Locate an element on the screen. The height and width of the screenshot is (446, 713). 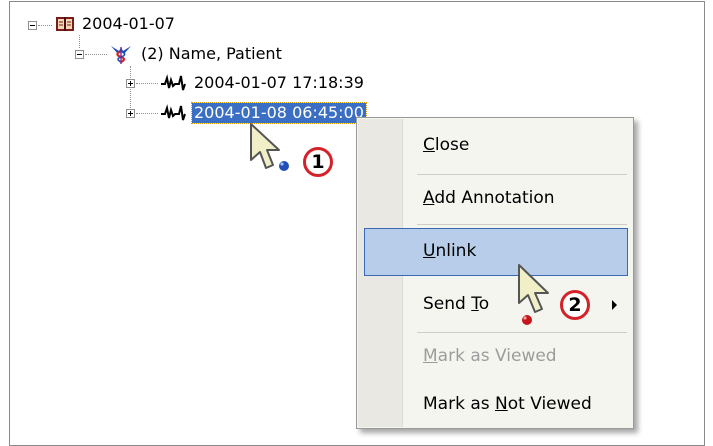
step-callout-2: 2 is located at coordinates (575, 305).